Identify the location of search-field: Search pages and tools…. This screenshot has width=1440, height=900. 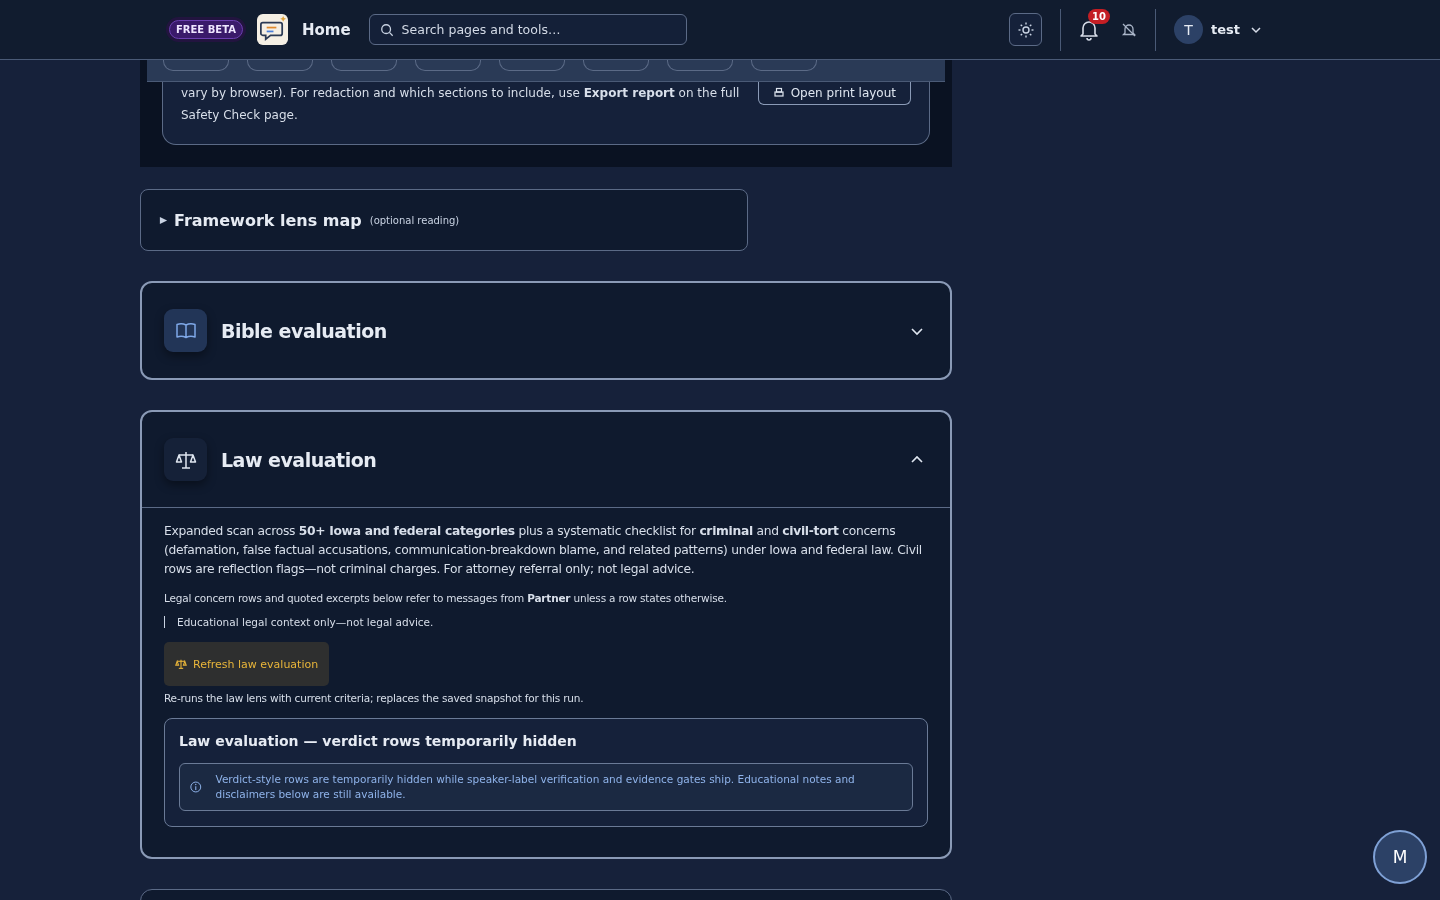
(527, 29).